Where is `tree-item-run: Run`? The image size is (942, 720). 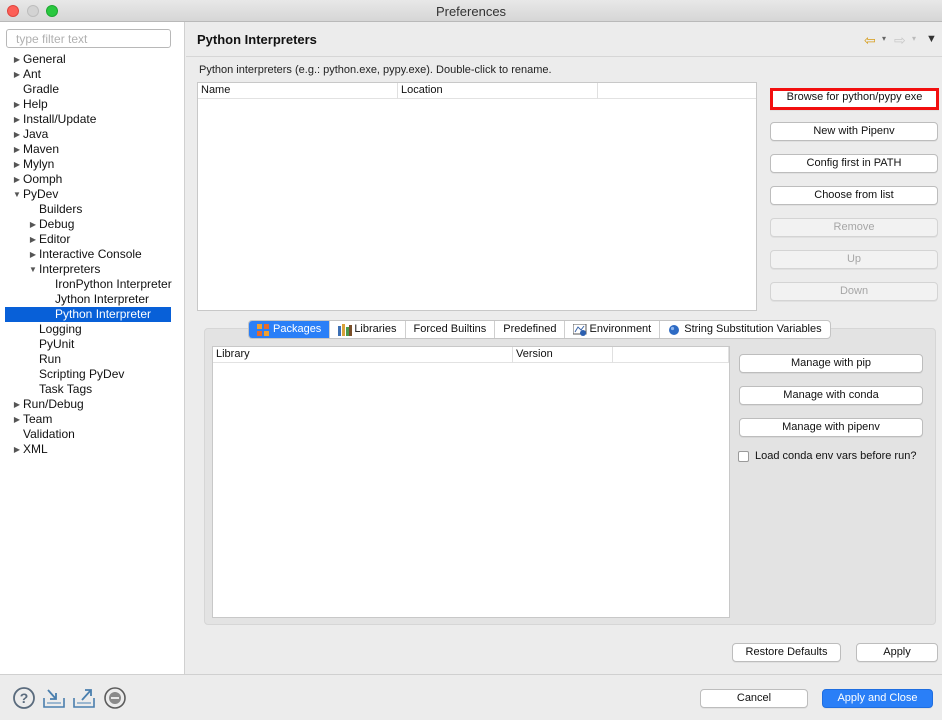
tree-item-run: Run is located at coordinates (92, 359).